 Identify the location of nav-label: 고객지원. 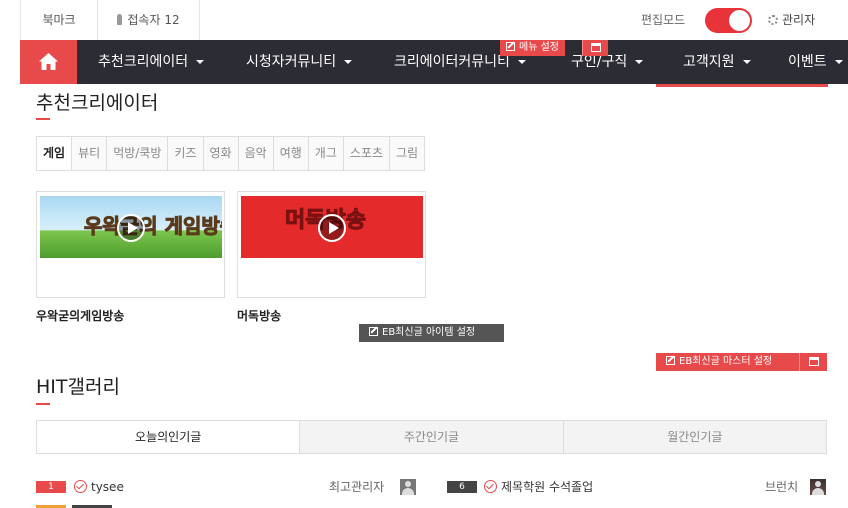
(709, 62).